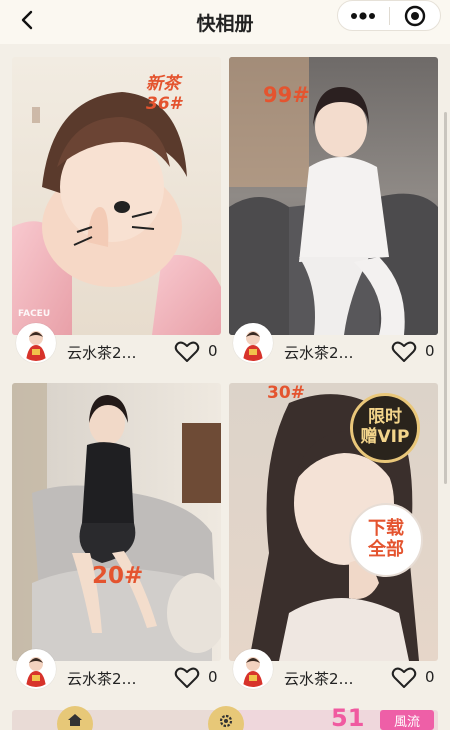 The height and width of the screenshot is (730, 450). Describe the element at coordinates (445, 298) in the screenshot. I see `scrollbar` at that location.